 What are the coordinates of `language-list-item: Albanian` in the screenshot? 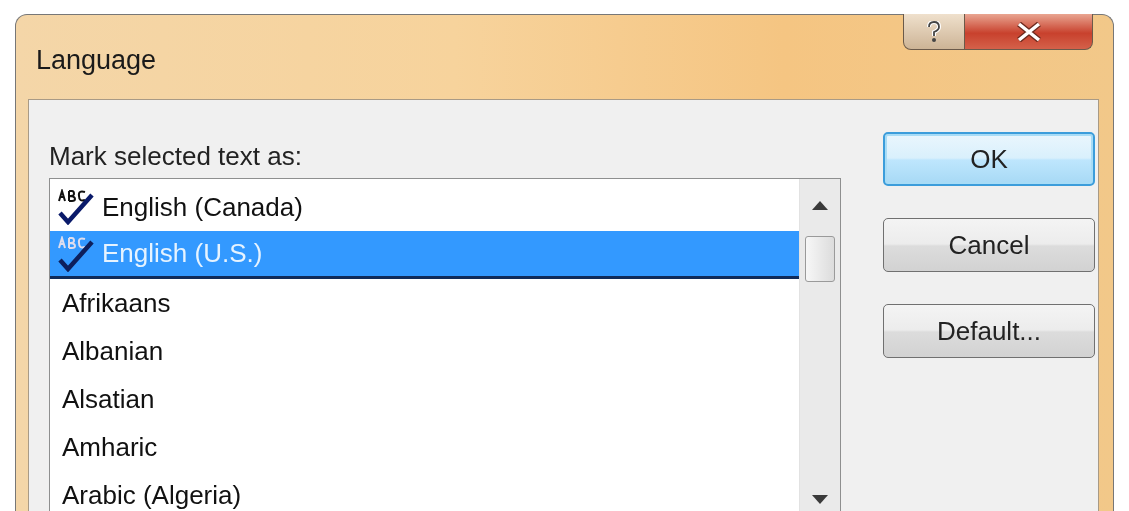 It's located at (424, 351).